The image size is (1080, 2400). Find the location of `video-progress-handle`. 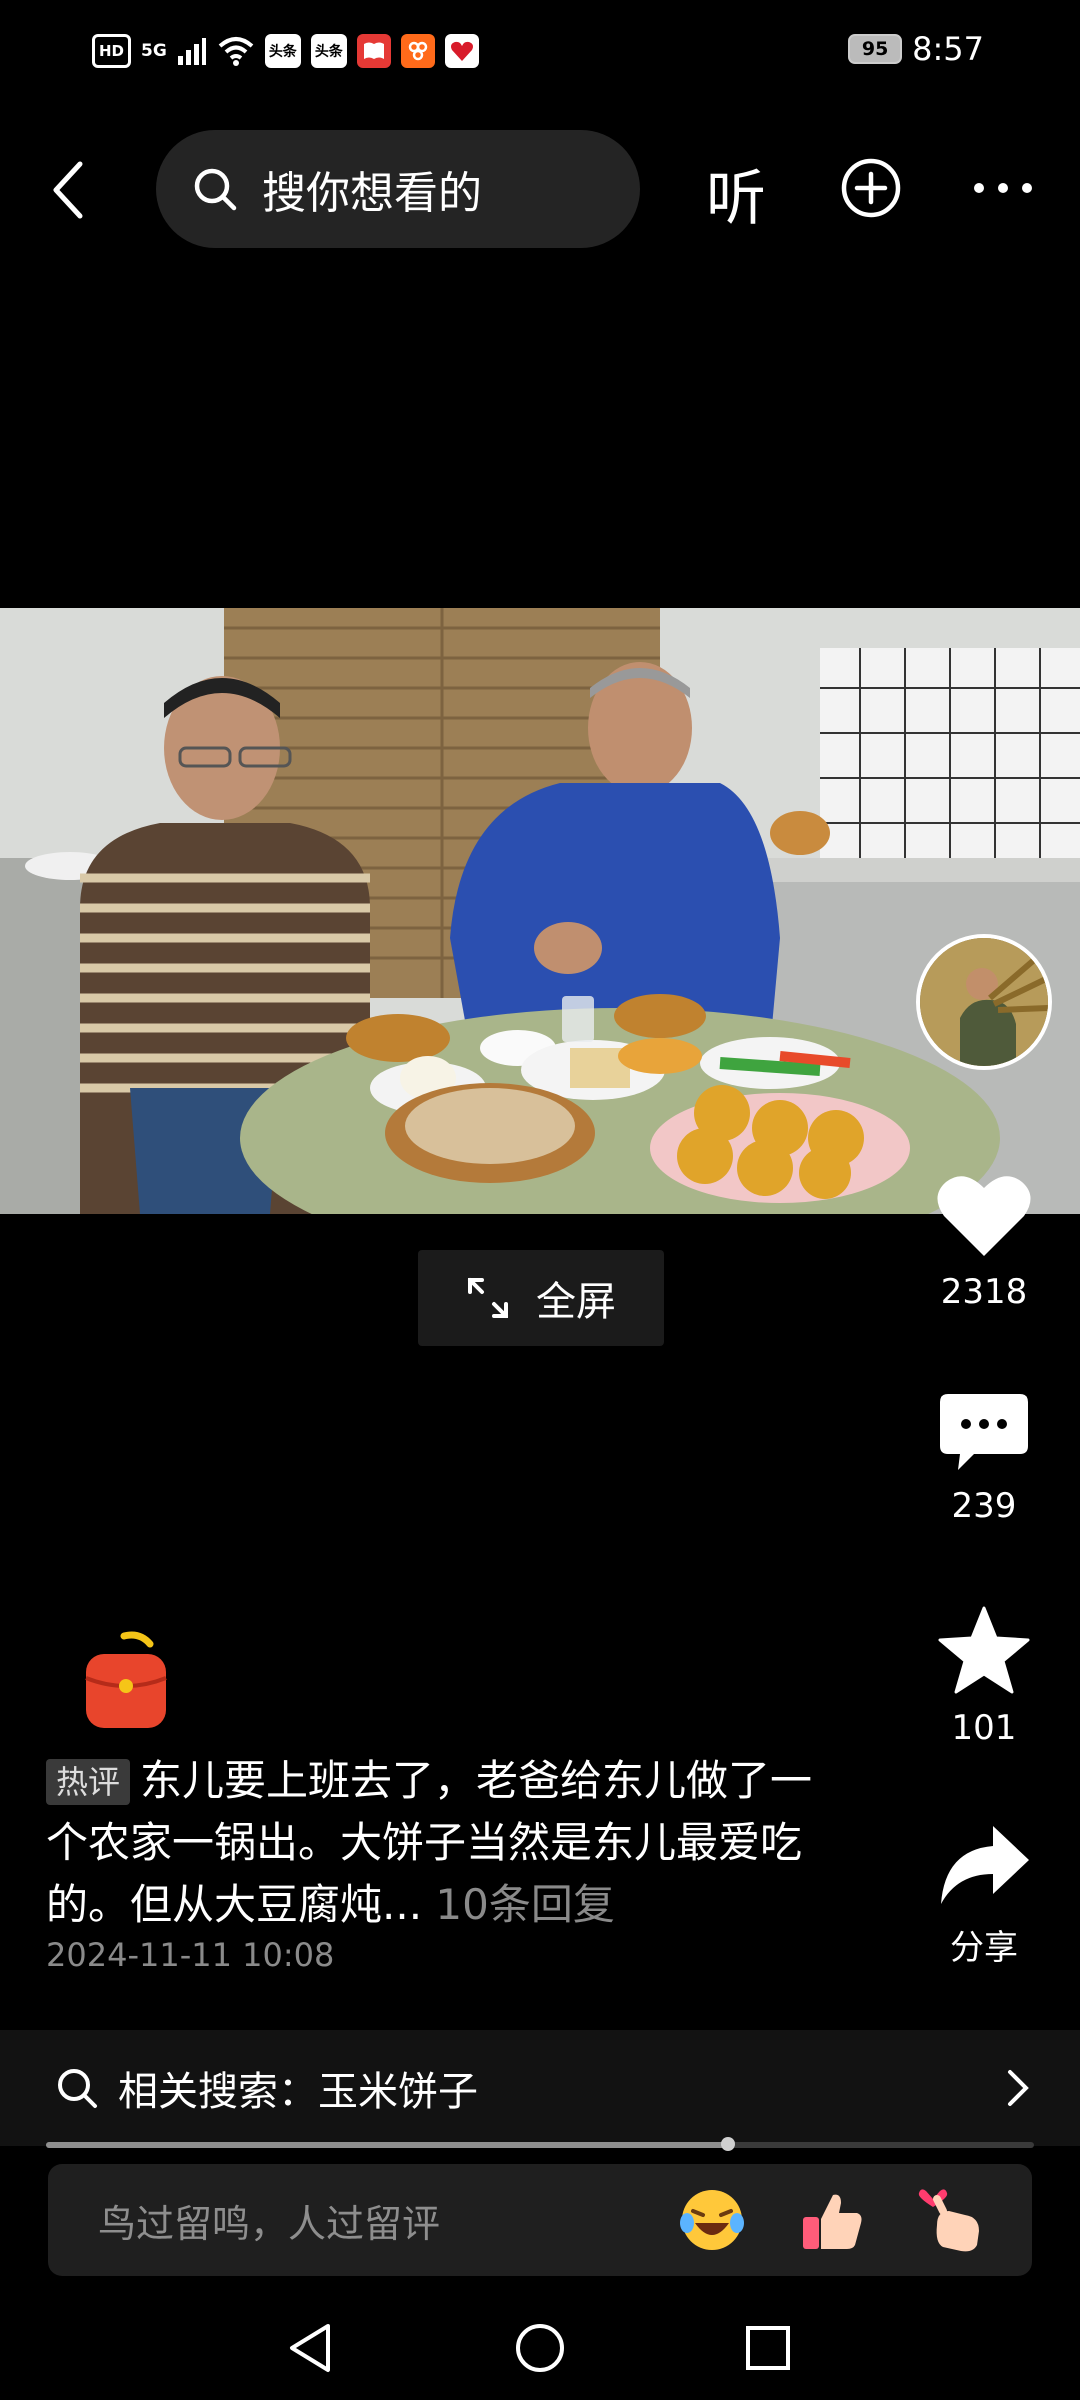

video-progress-handle is located at coordinates (728, 2144).